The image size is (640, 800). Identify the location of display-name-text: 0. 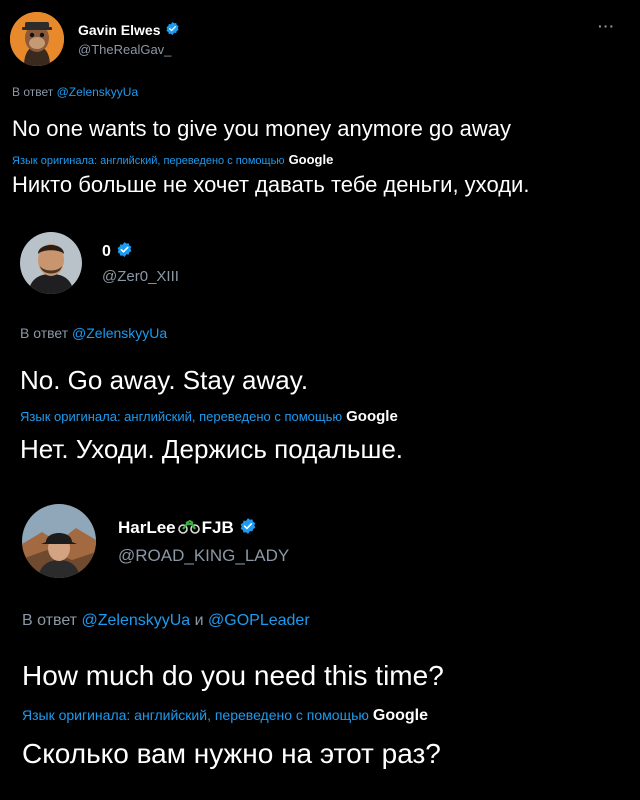
(106, 252).